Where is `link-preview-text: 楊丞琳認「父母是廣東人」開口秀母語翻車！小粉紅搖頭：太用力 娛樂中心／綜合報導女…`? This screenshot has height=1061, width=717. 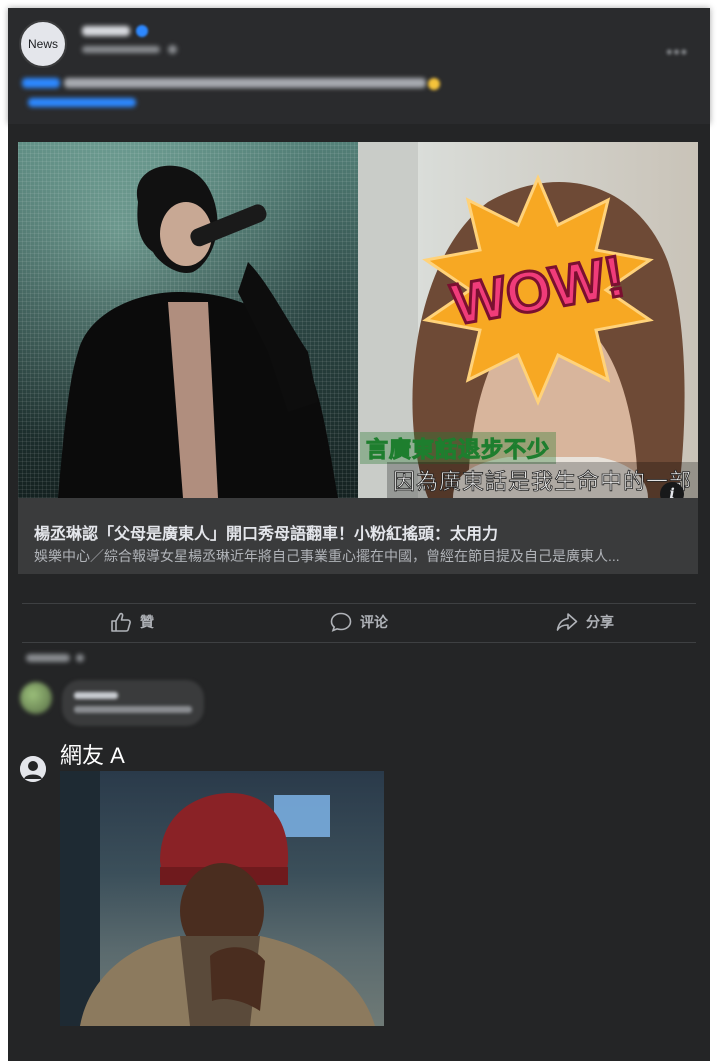 link-preview-text: 楊丞琳認「父母是廣東人」開口秀母語翻車！小粉紅搖頭：太用力 娛樂中心／綜合報導女… is located at coordinates (358, 536).